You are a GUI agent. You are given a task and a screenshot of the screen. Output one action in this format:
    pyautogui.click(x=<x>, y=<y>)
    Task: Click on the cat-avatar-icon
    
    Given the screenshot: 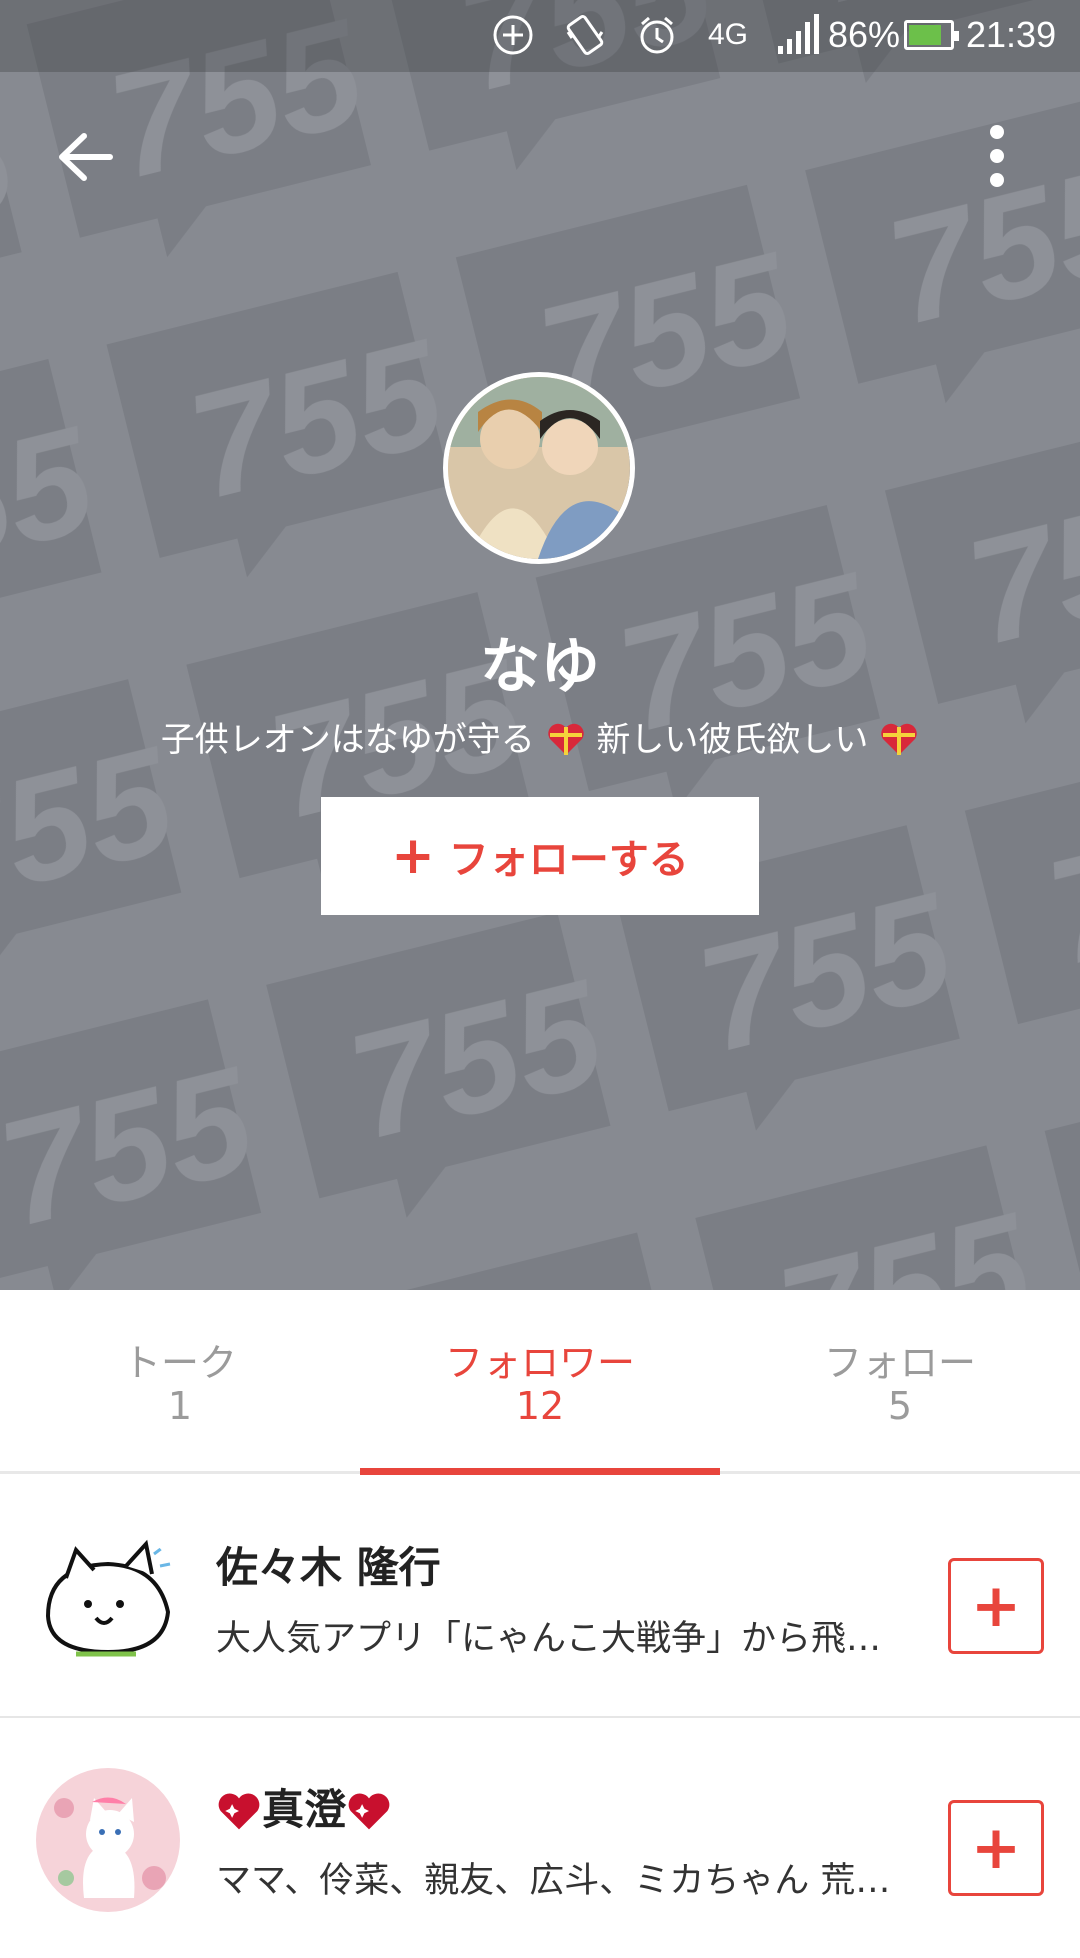 What is the action you would take?
    pyautogui.click(x=108, y=1598)
    